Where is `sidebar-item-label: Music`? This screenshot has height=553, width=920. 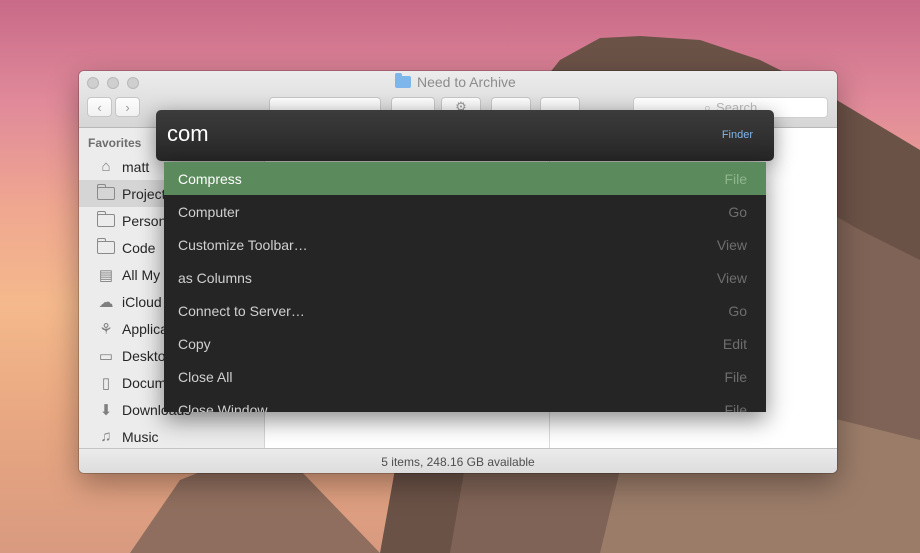
sidebar-item-label: Music is located at coordinates (140, 436).